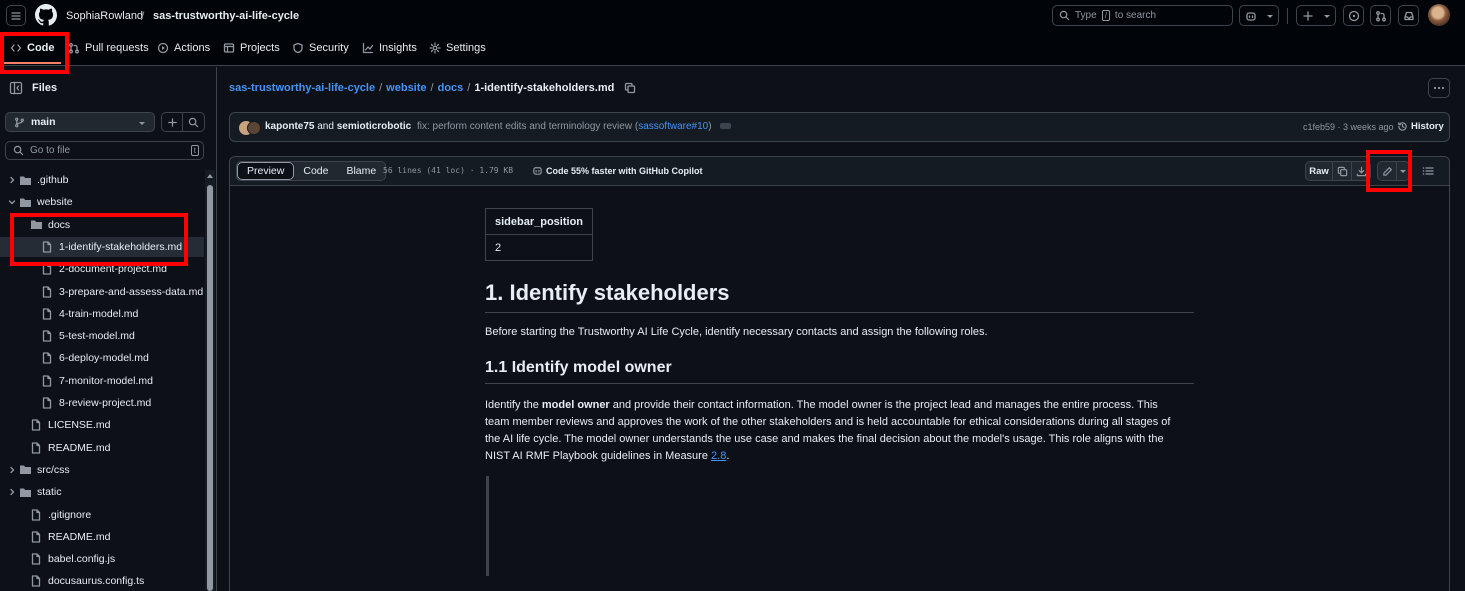 The image size is (1465, 591). Describe the element at coordinates (45, 88) in the screenshot. I see `files-title: Files` at that location.